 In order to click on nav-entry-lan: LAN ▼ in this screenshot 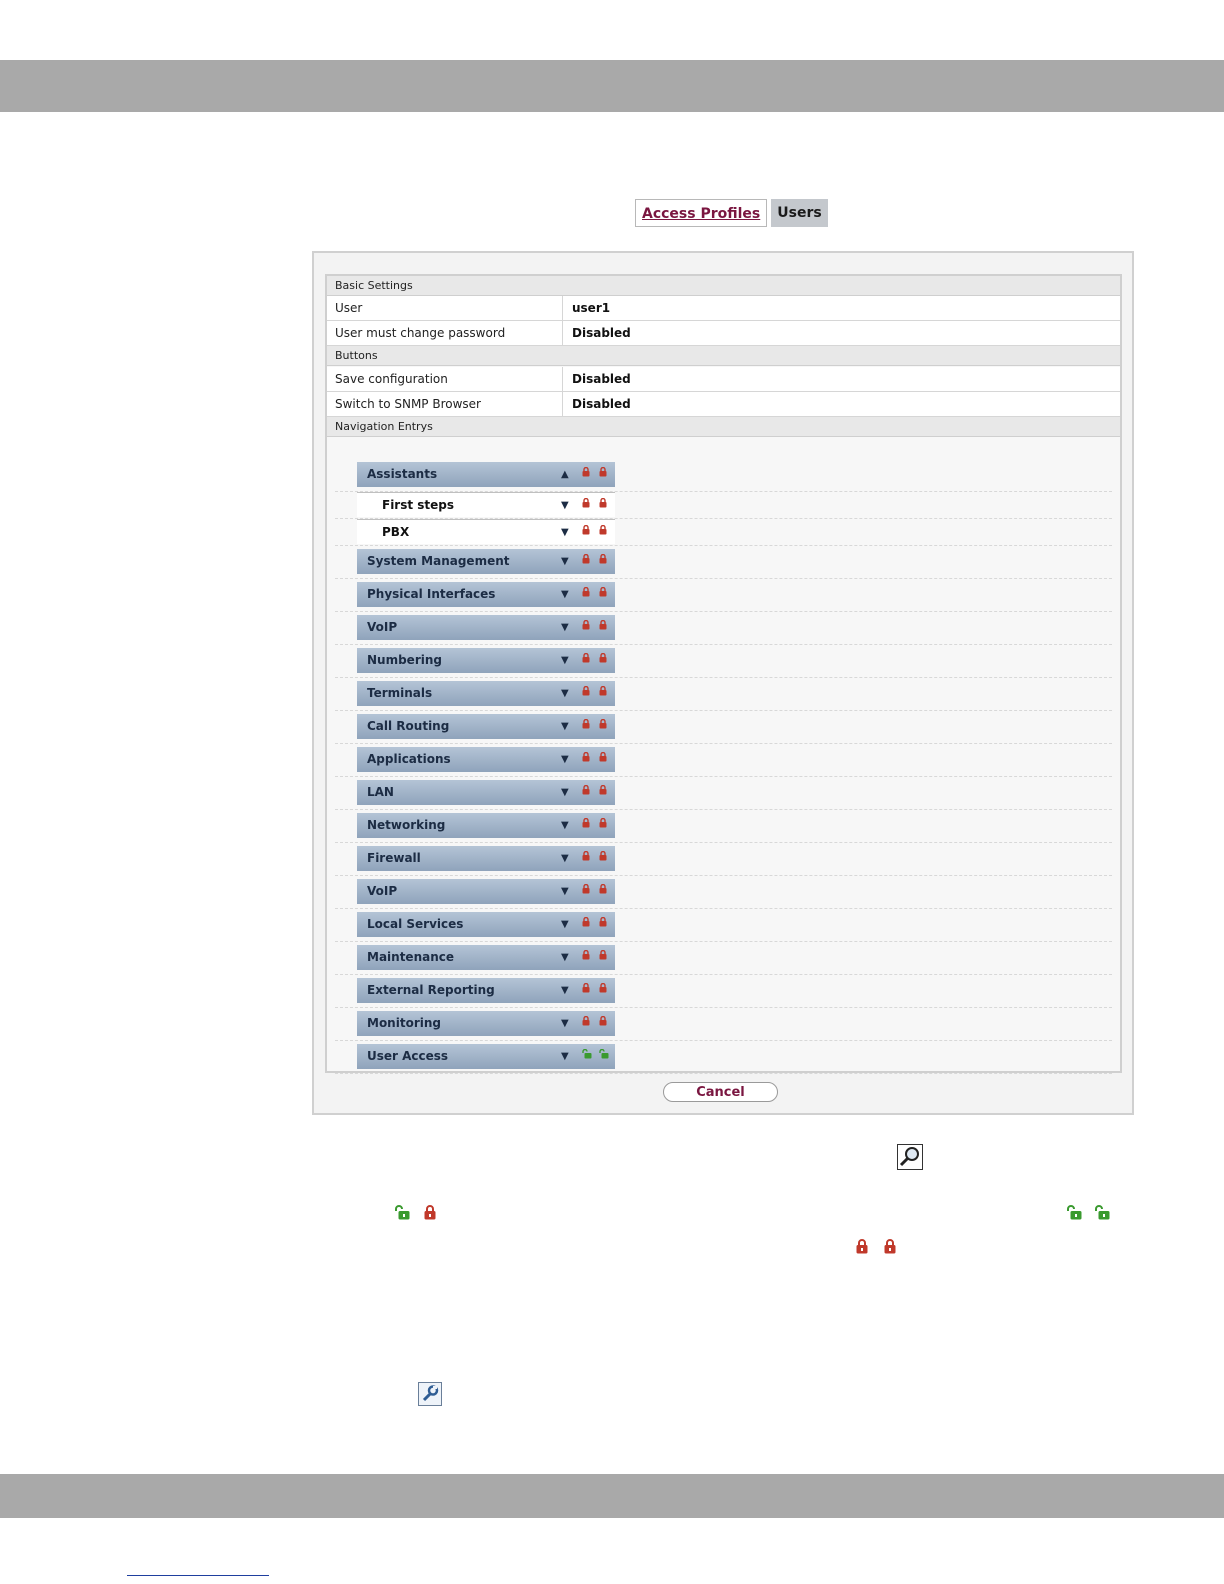, I will do `click(486, 792)`.